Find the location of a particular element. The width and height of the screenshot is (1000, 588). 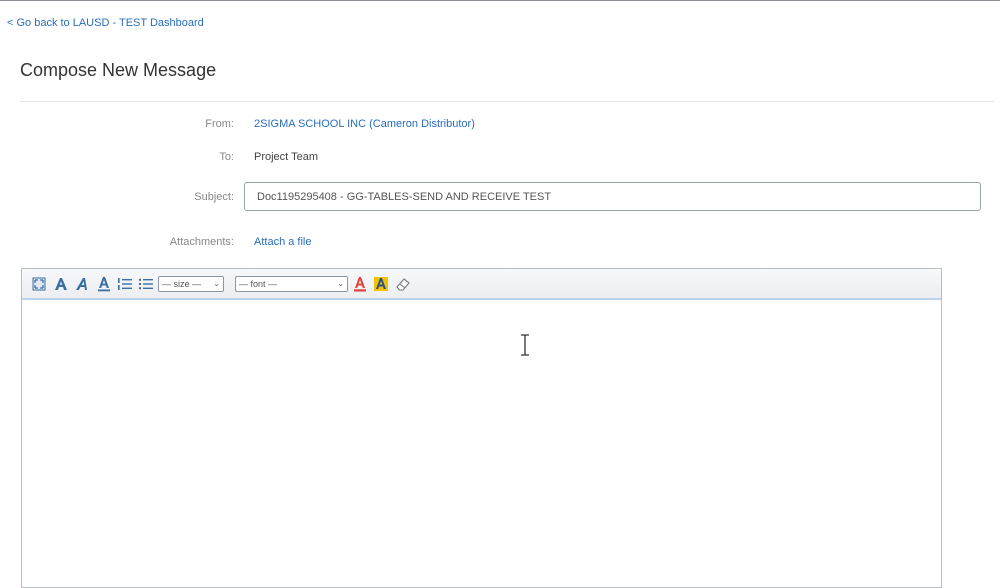

page-title: Compose New Message is located at coordinates (118, 70).